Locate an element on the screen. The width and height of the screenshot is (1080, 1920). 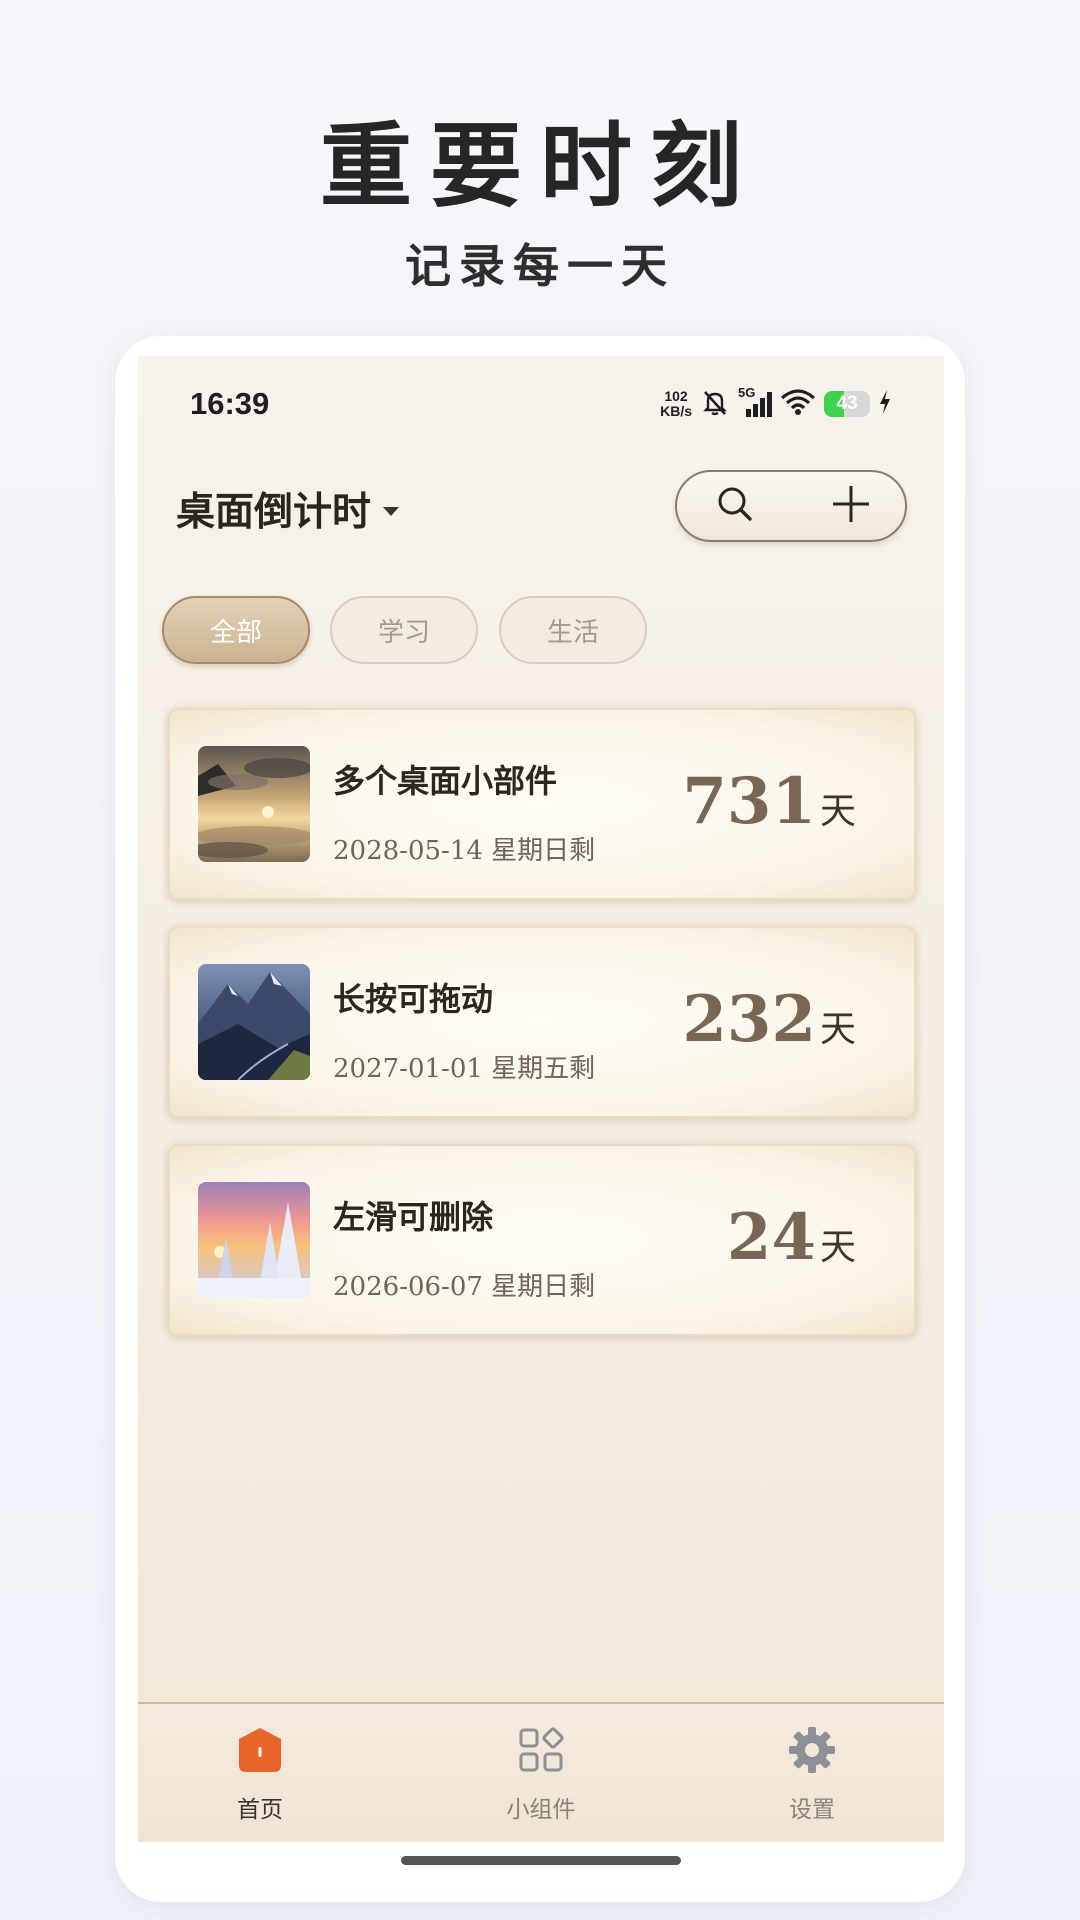
add-button is located at coordinates (851, 506).